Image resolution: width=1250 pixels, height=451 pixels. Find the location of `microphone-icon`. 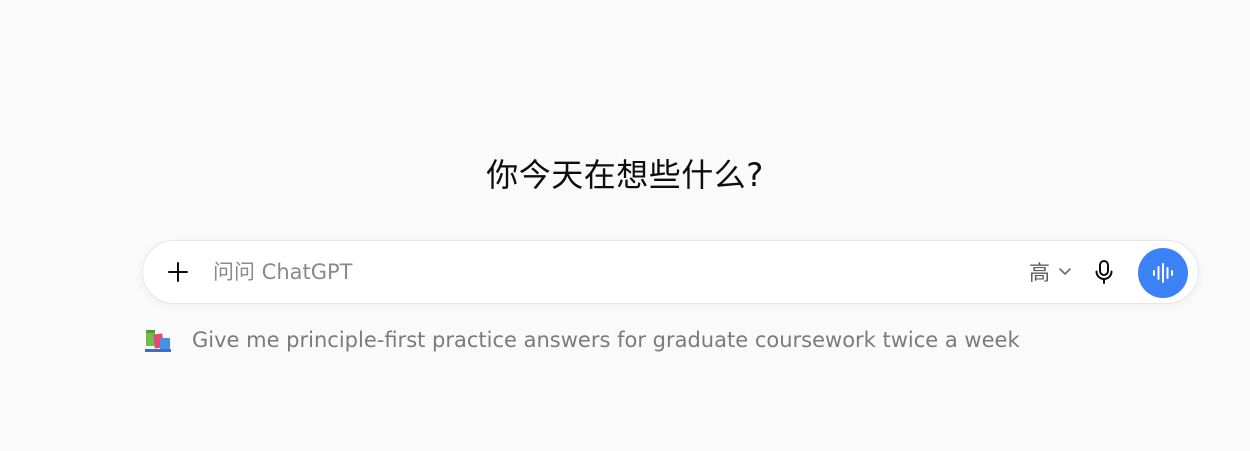

microphone-icon is located at coordinates (1104, 272).